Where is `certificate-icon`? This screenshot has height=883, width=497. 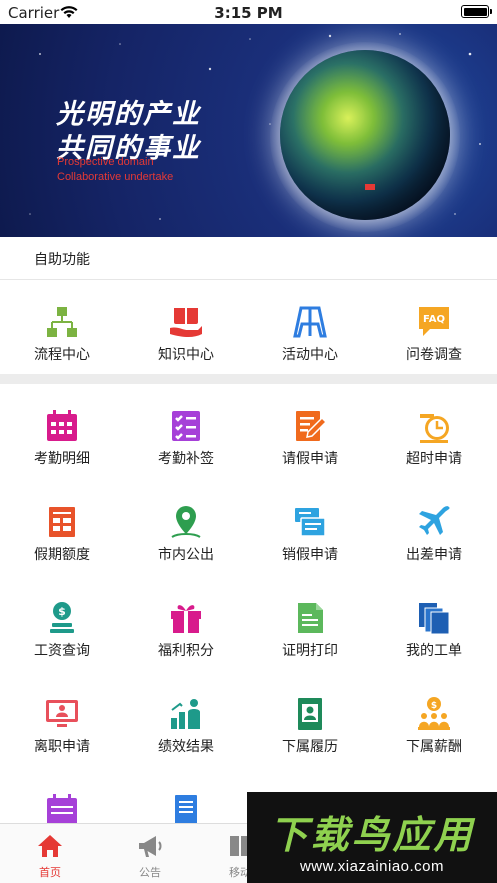 certificate-icon is located at coordinates (310, 618).